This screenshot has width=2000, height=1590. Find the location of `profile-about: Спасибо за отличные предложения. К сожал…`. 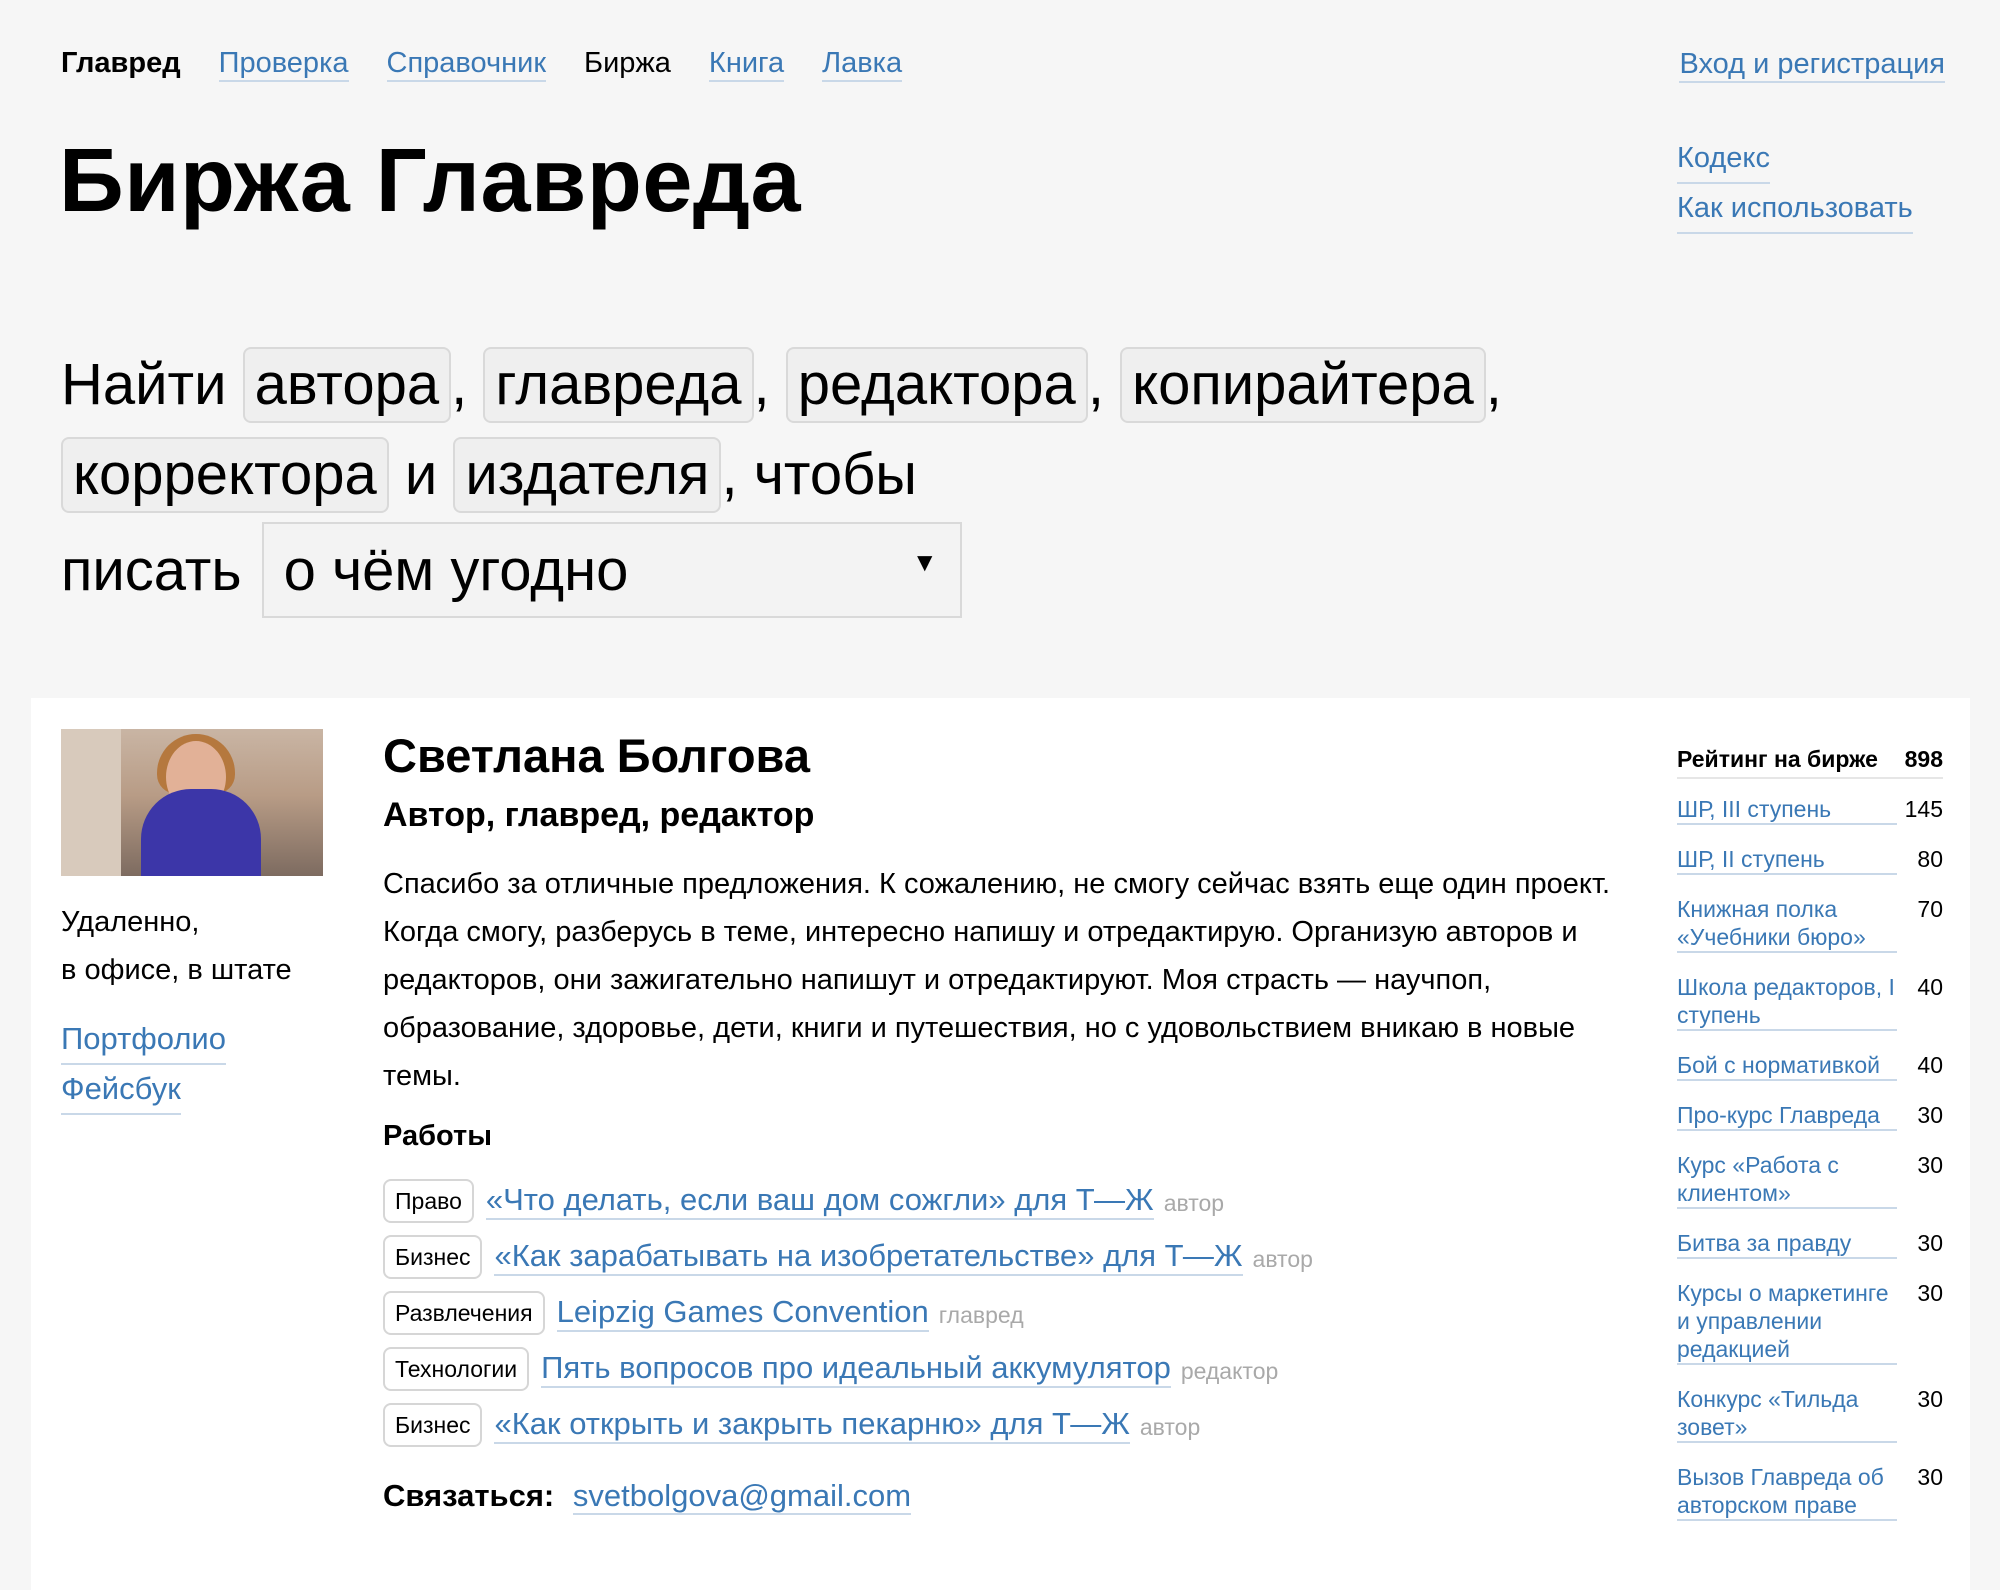

profile-about: Спасибо за отличные предложения. К сожал… is located at coordinates (997, 980).